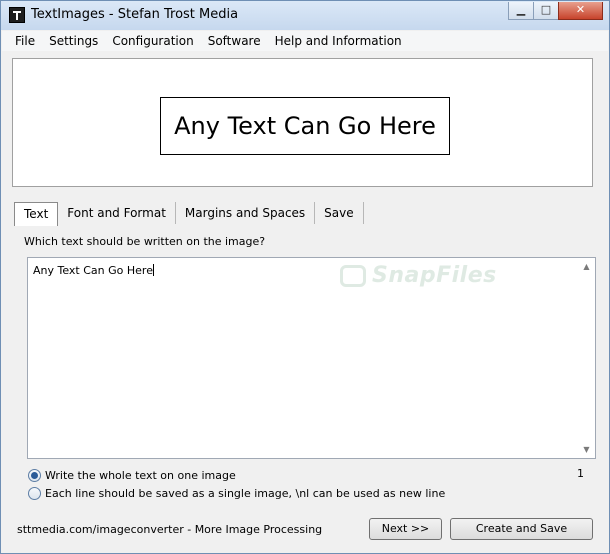 The image size is (610, 554). Describe the element at coordinates (140, 475) in the screenshot. I see `option-one-image-label: Write the whole text on one image` at that location.